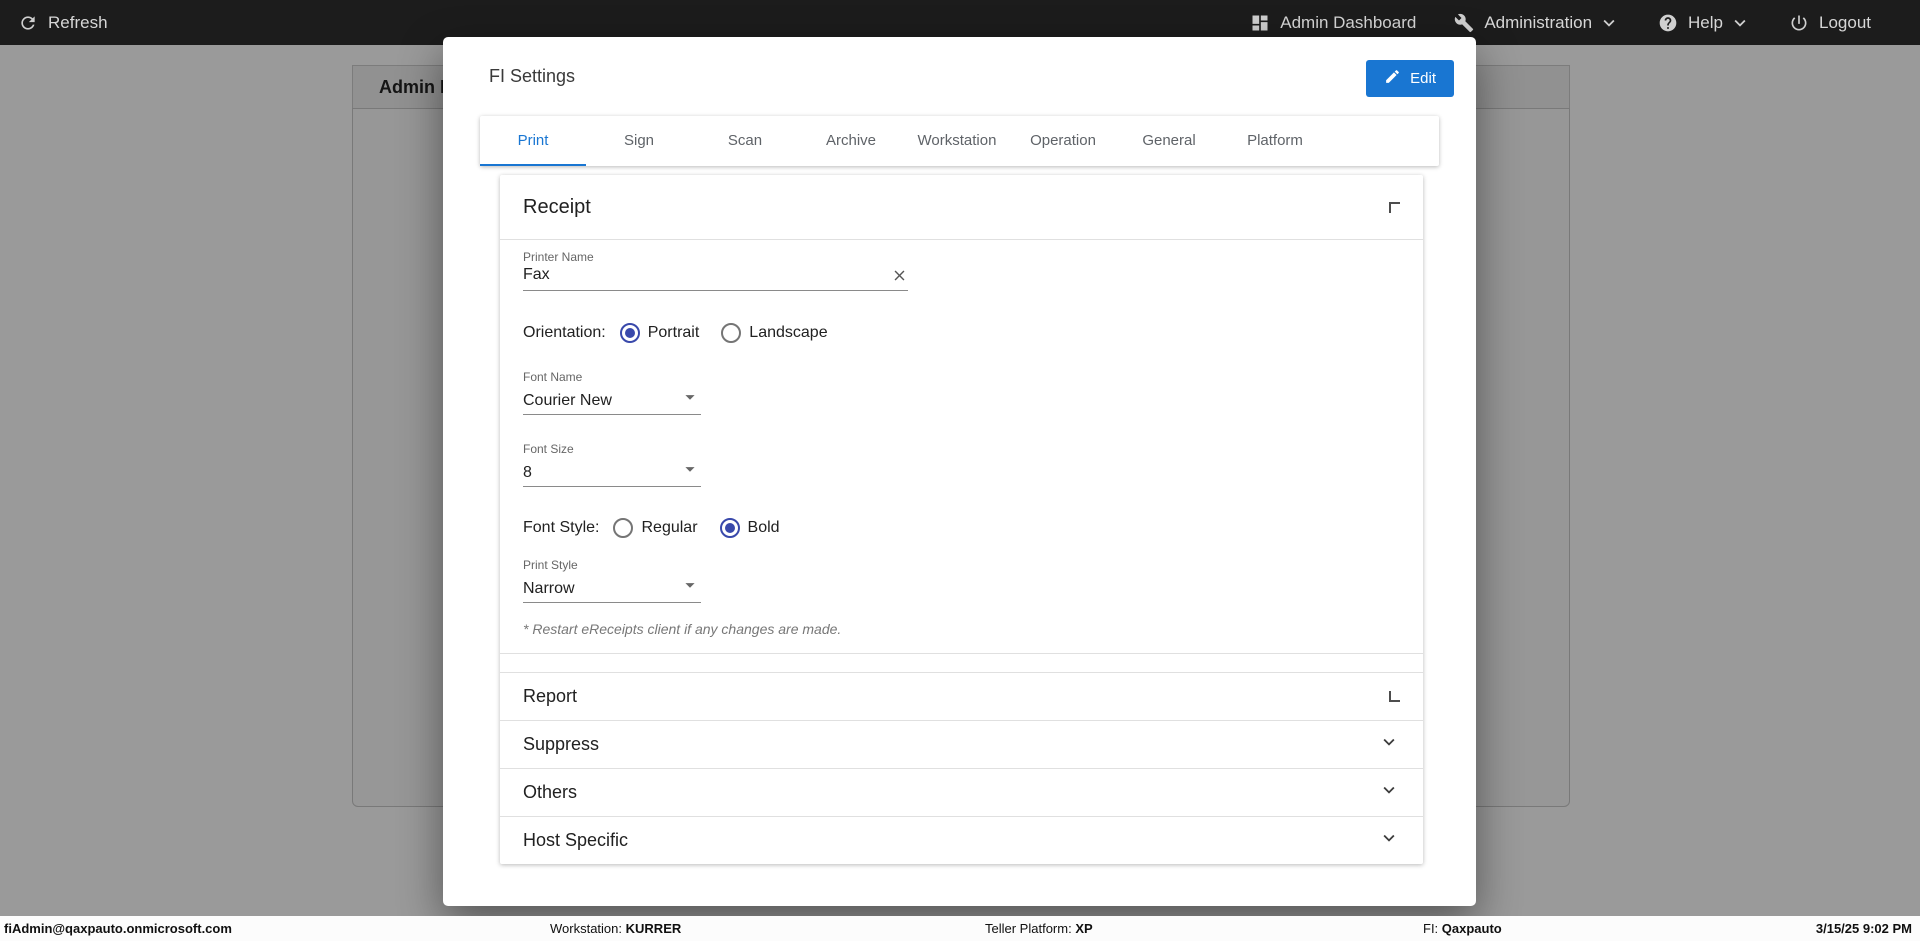 This screenshot has width=1920, height=941. What do you see at coordinates (1028, 928) in the screenshot?
I see `teller-platform-label: Teller Platform:` at bounding box center [1028, 928].